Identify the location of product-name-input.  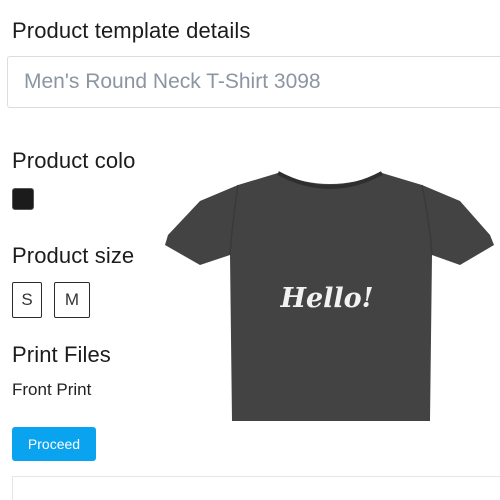
(253, 82).